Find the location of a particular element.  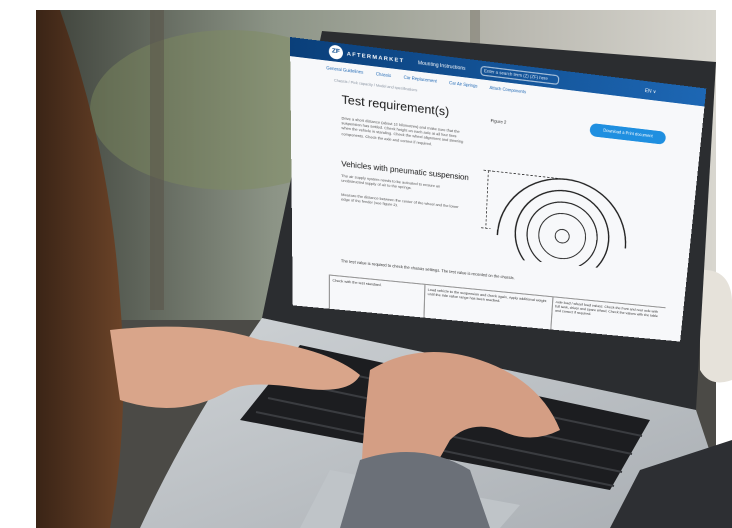

rim is located at coordinates (563, 236).